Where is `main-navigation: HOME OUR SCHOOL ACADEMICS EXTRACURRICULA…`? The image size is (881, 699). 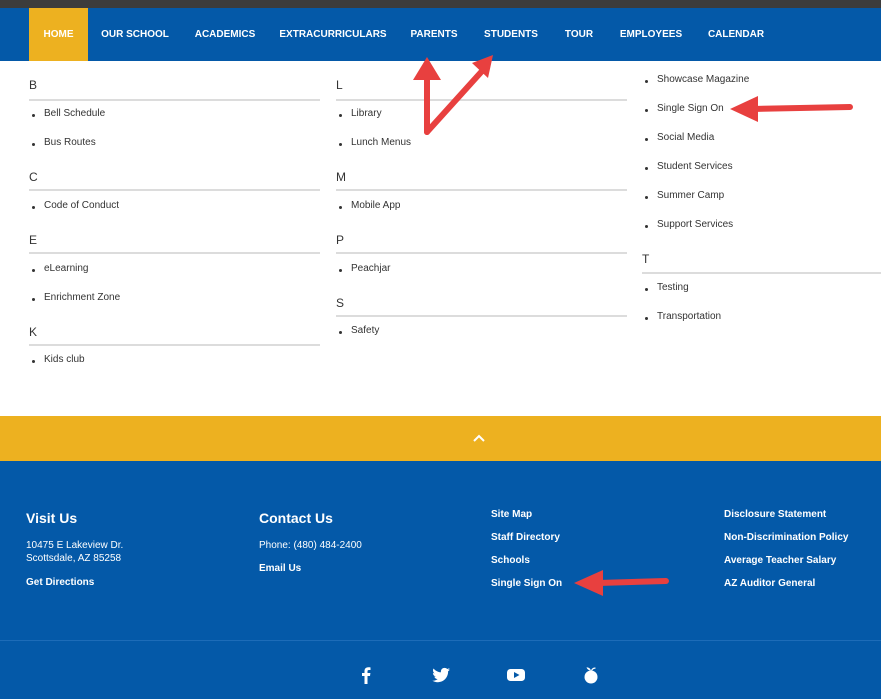 main-navigation: HOME OUR SCHOOL ACADEMICS EXTRACURRICULA… is located at coordinates (440, 34).